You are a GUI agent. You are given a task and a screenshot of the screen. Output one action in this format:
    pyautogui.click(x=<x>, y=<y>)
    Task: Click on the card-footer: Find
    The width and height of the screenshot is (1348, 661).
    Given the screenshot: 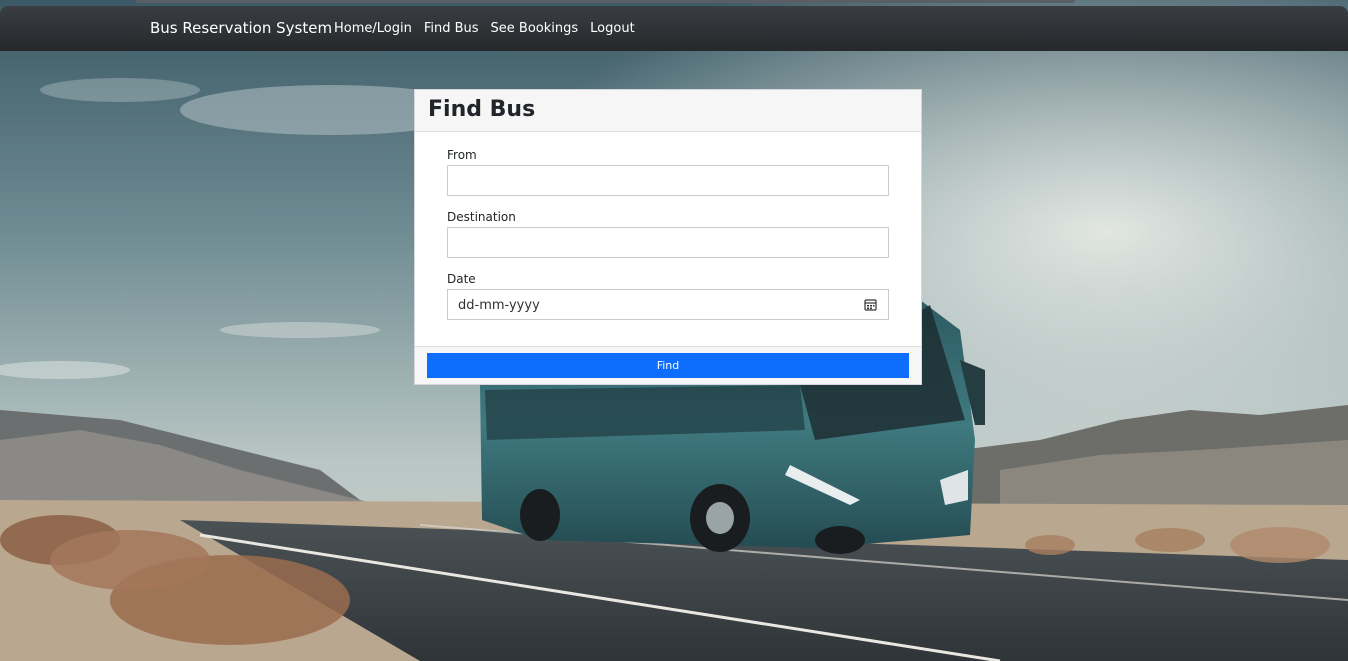 What is the action you would take?
    pyautogui.click(x=668, y=365)
    